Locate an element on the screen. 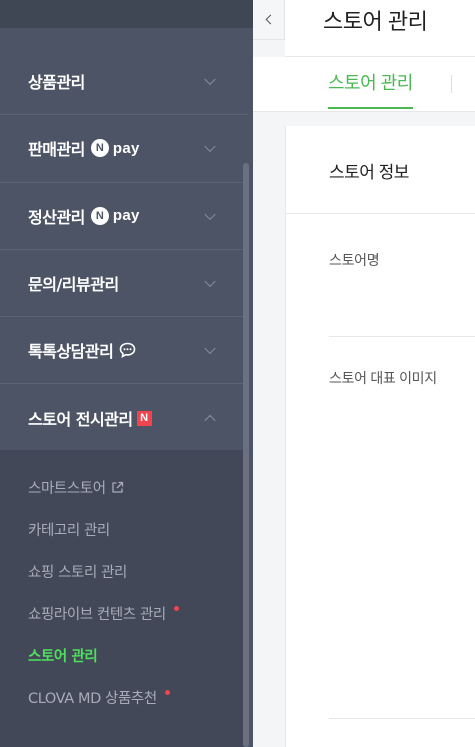  submenu-item-clova-md: CLOVA MD 상품추천 is located at coordinates (124, 697).